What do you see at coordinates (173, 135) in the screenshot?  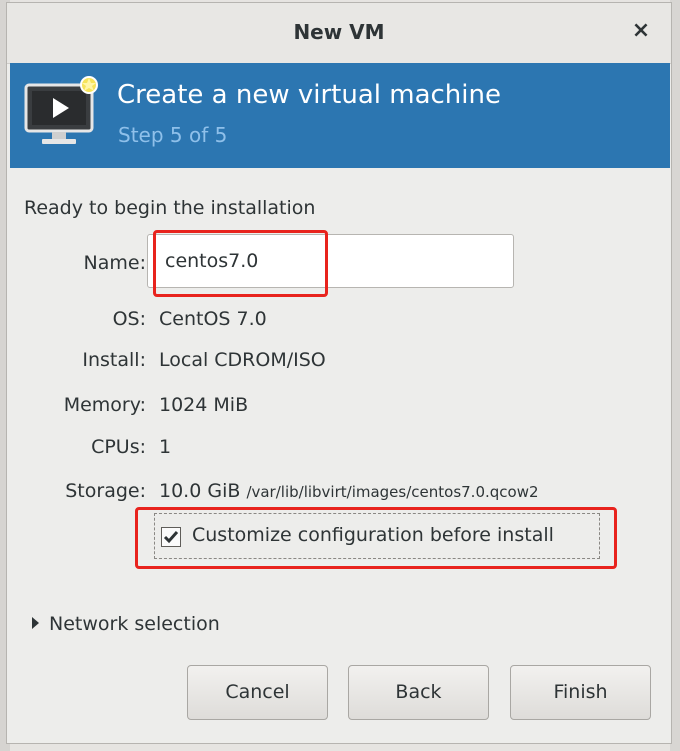 I see `banner-step: Step 5 of 5` at bounding box center [173, 135].